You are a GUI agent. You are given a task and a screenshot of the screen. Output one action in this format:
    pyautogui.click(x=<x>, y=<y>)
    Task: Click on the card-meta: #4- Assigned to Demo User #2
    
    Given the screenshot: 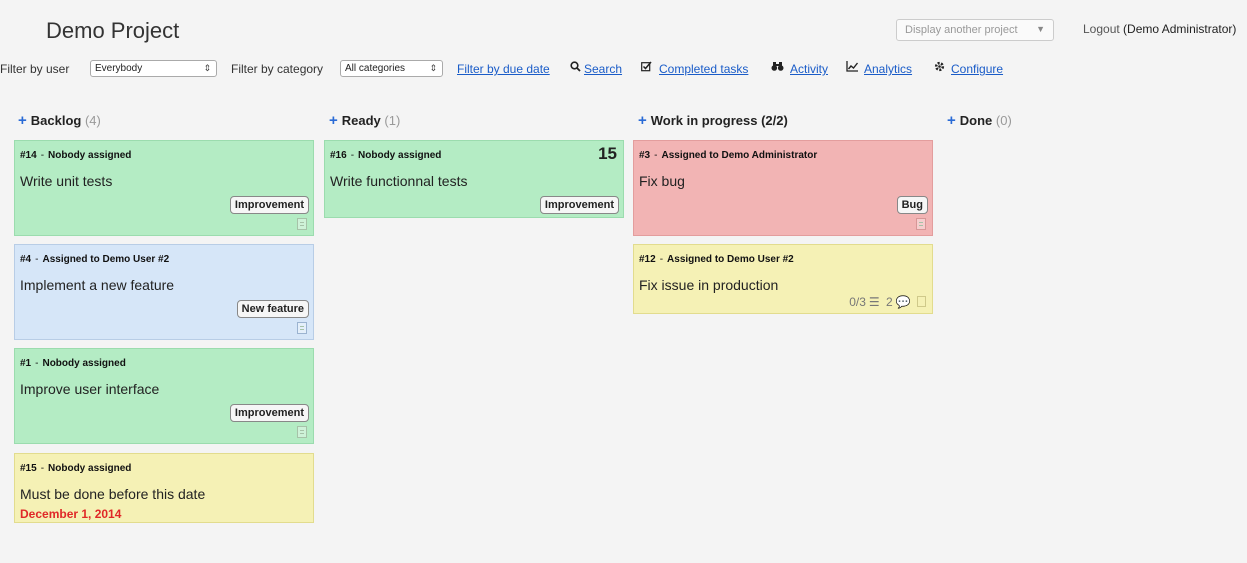 What is the action you would take?
    pyautogui.click(x=95, y=259)
    